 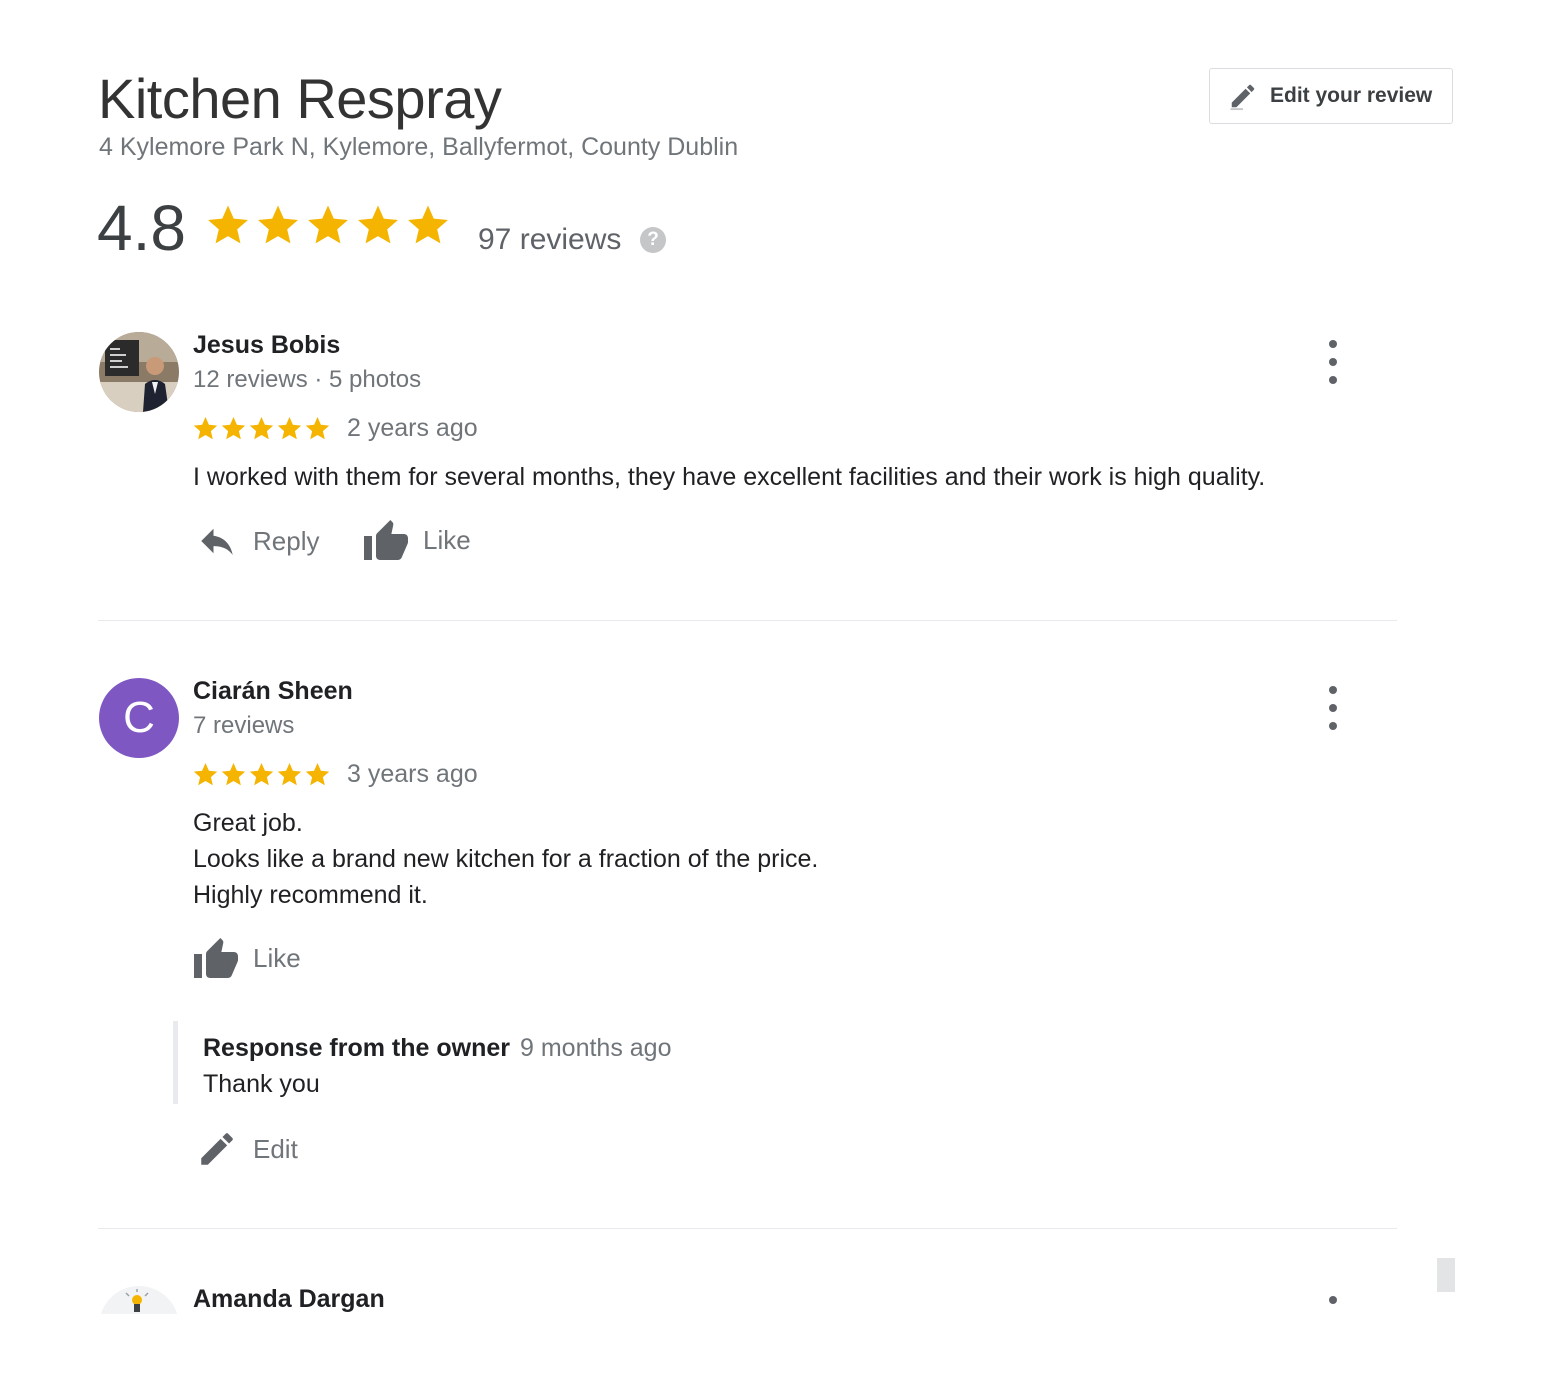 What do you see at coordinates (412, 428) in the screenshot?
I see `review-time: 2 years ago` at bounding box center [412, 428].